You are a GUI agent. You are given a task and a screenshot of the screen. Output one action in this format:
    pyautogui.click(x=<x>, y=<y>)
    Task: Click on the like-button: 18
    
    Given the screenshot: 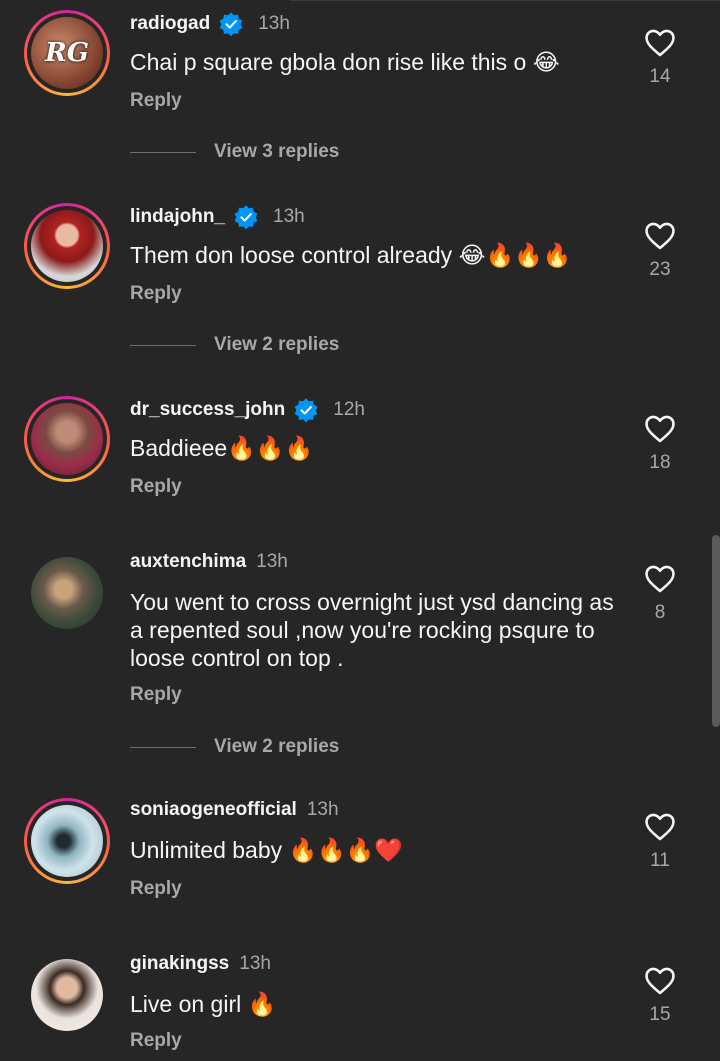 What is the action you would take?
    pyautogui.click(x=660, y=443)
    